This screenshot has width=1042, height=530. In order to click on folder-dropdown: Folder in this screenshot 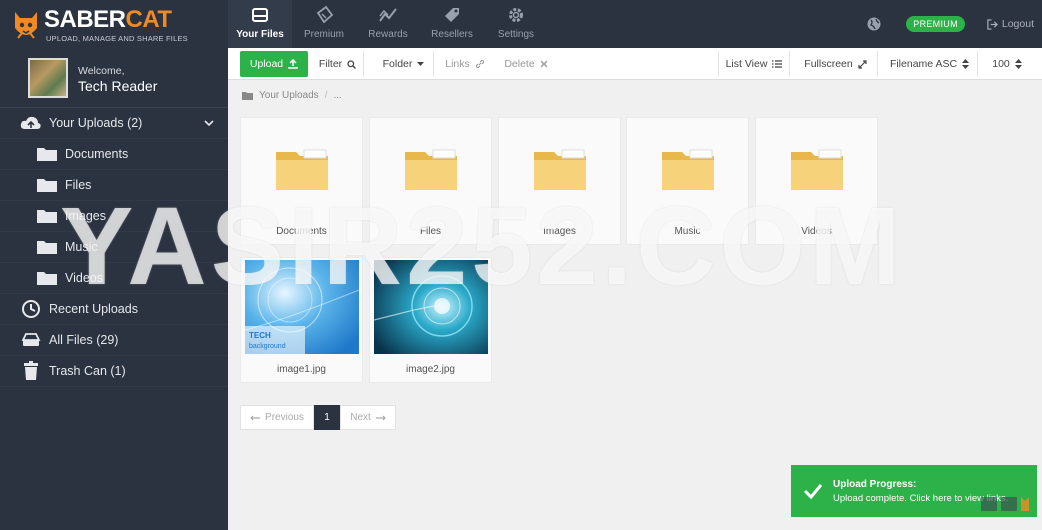, I will do `click(404, 64)`.